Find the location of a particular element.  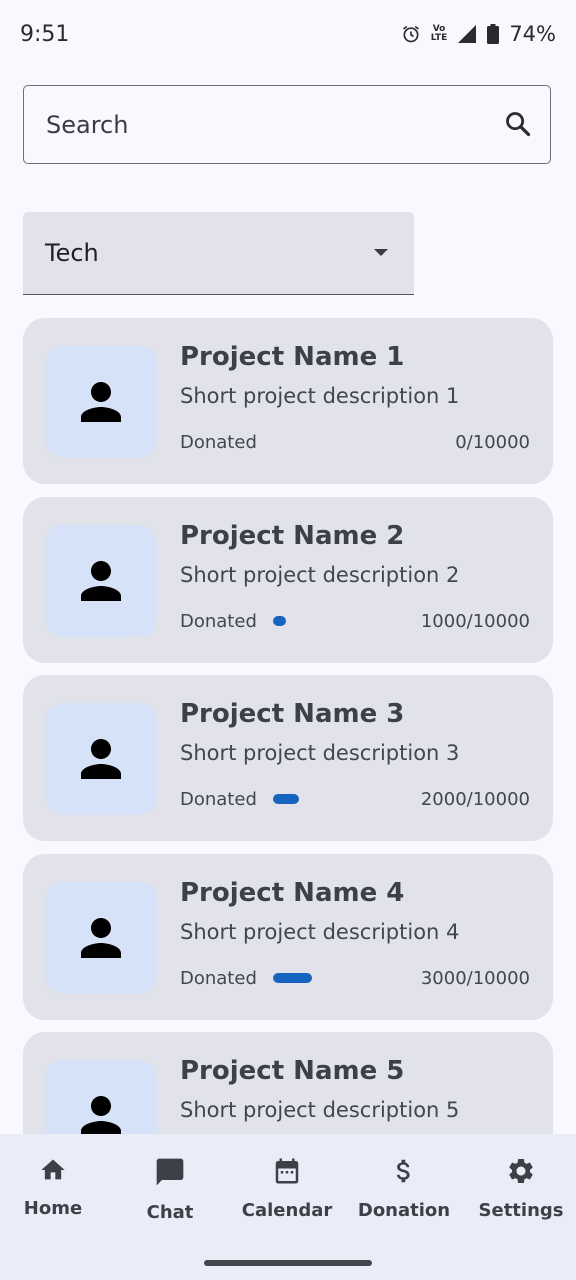

donation-amount: 3000/10000 is located at coordinates (475, 978).